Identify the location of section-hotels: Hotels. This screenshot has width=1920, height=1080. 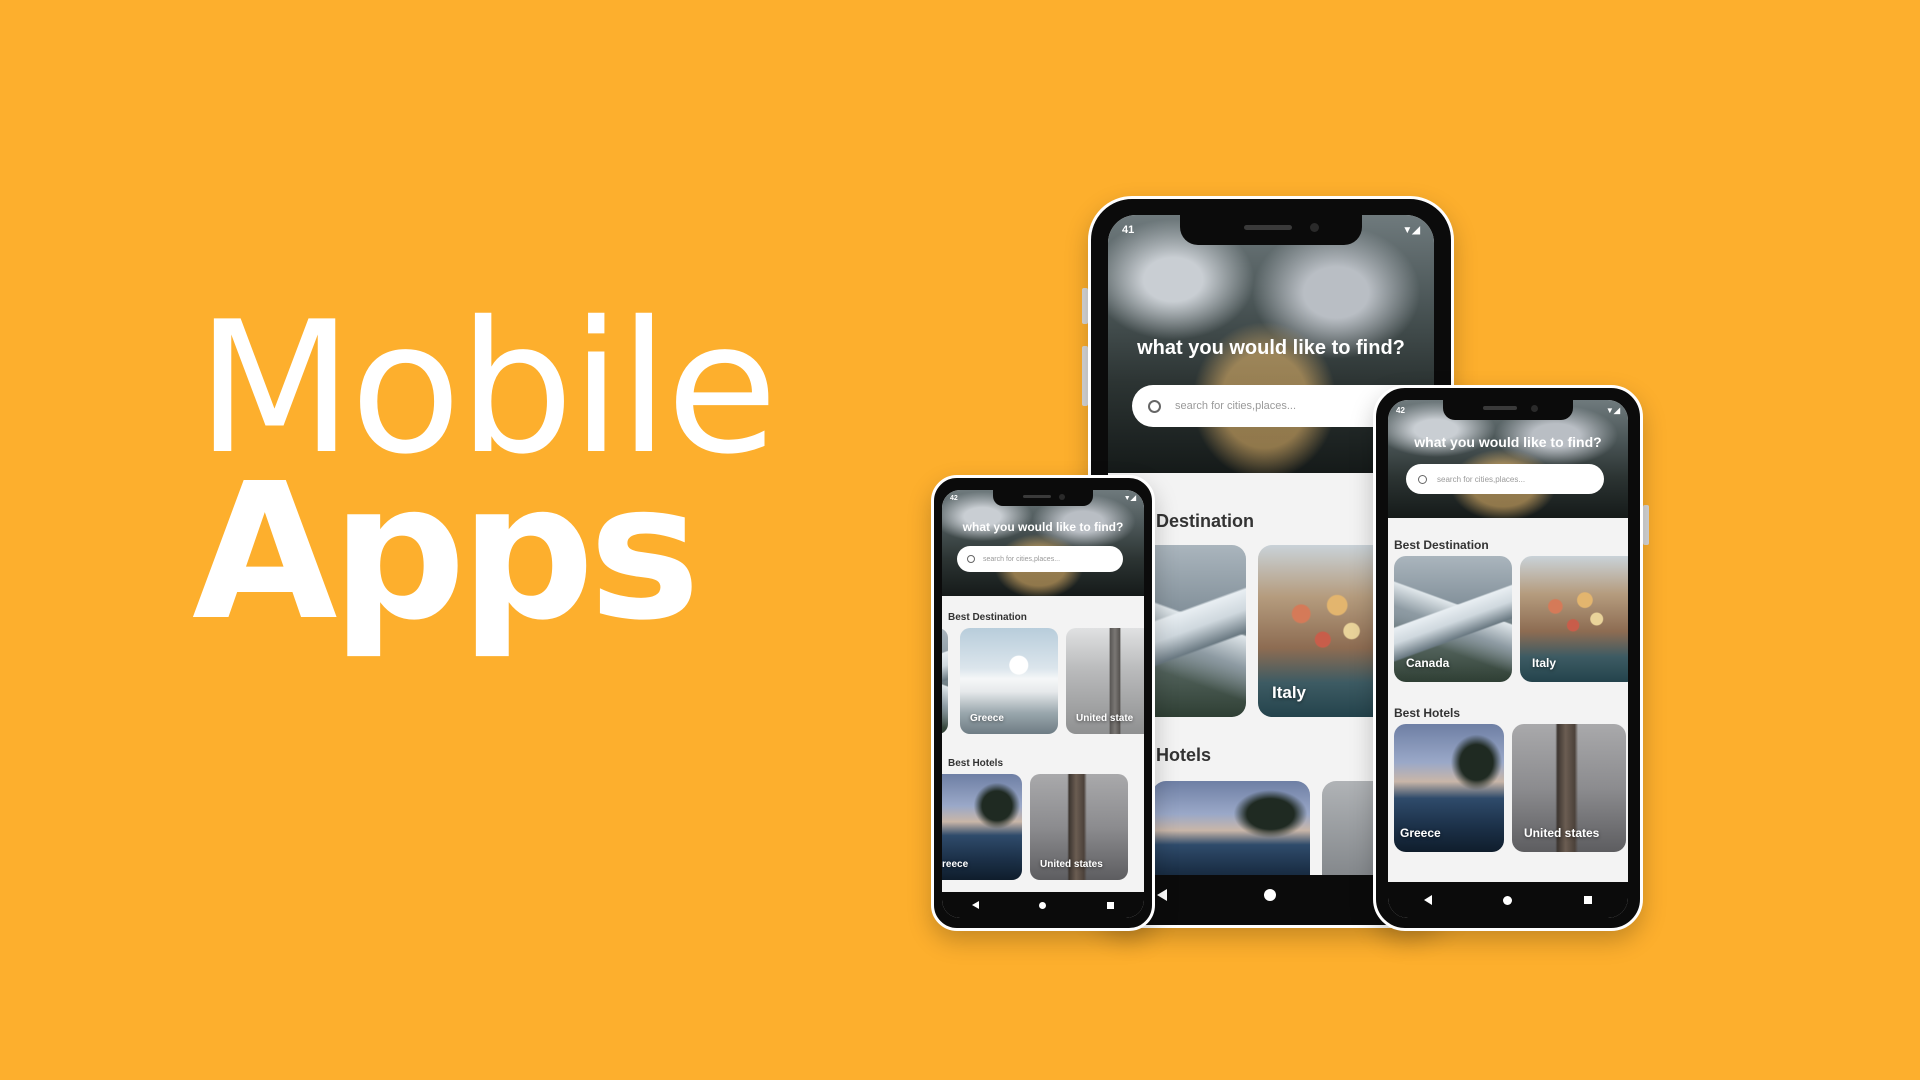
(1184, 755).